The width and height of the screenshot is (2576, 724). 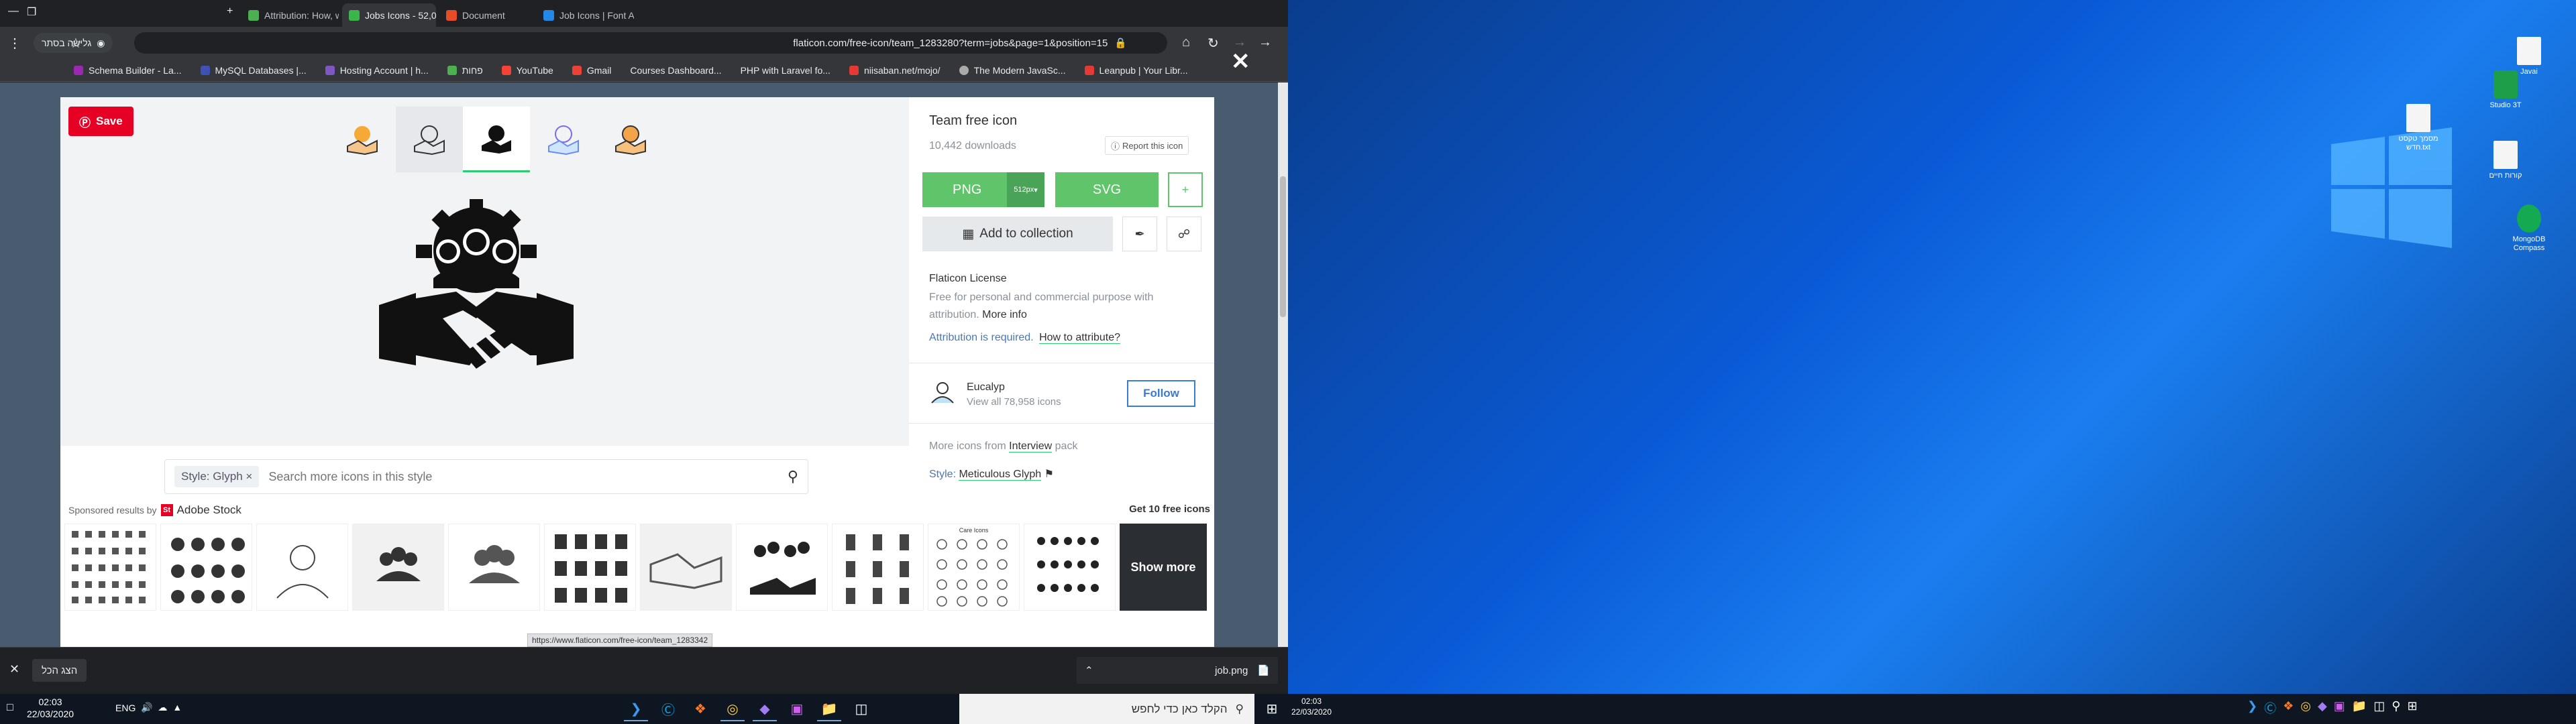 I want to click on tab-jobs-icons: Jobs Icons - 52,024 free vector ic ✕, so click(x=389, y=15).